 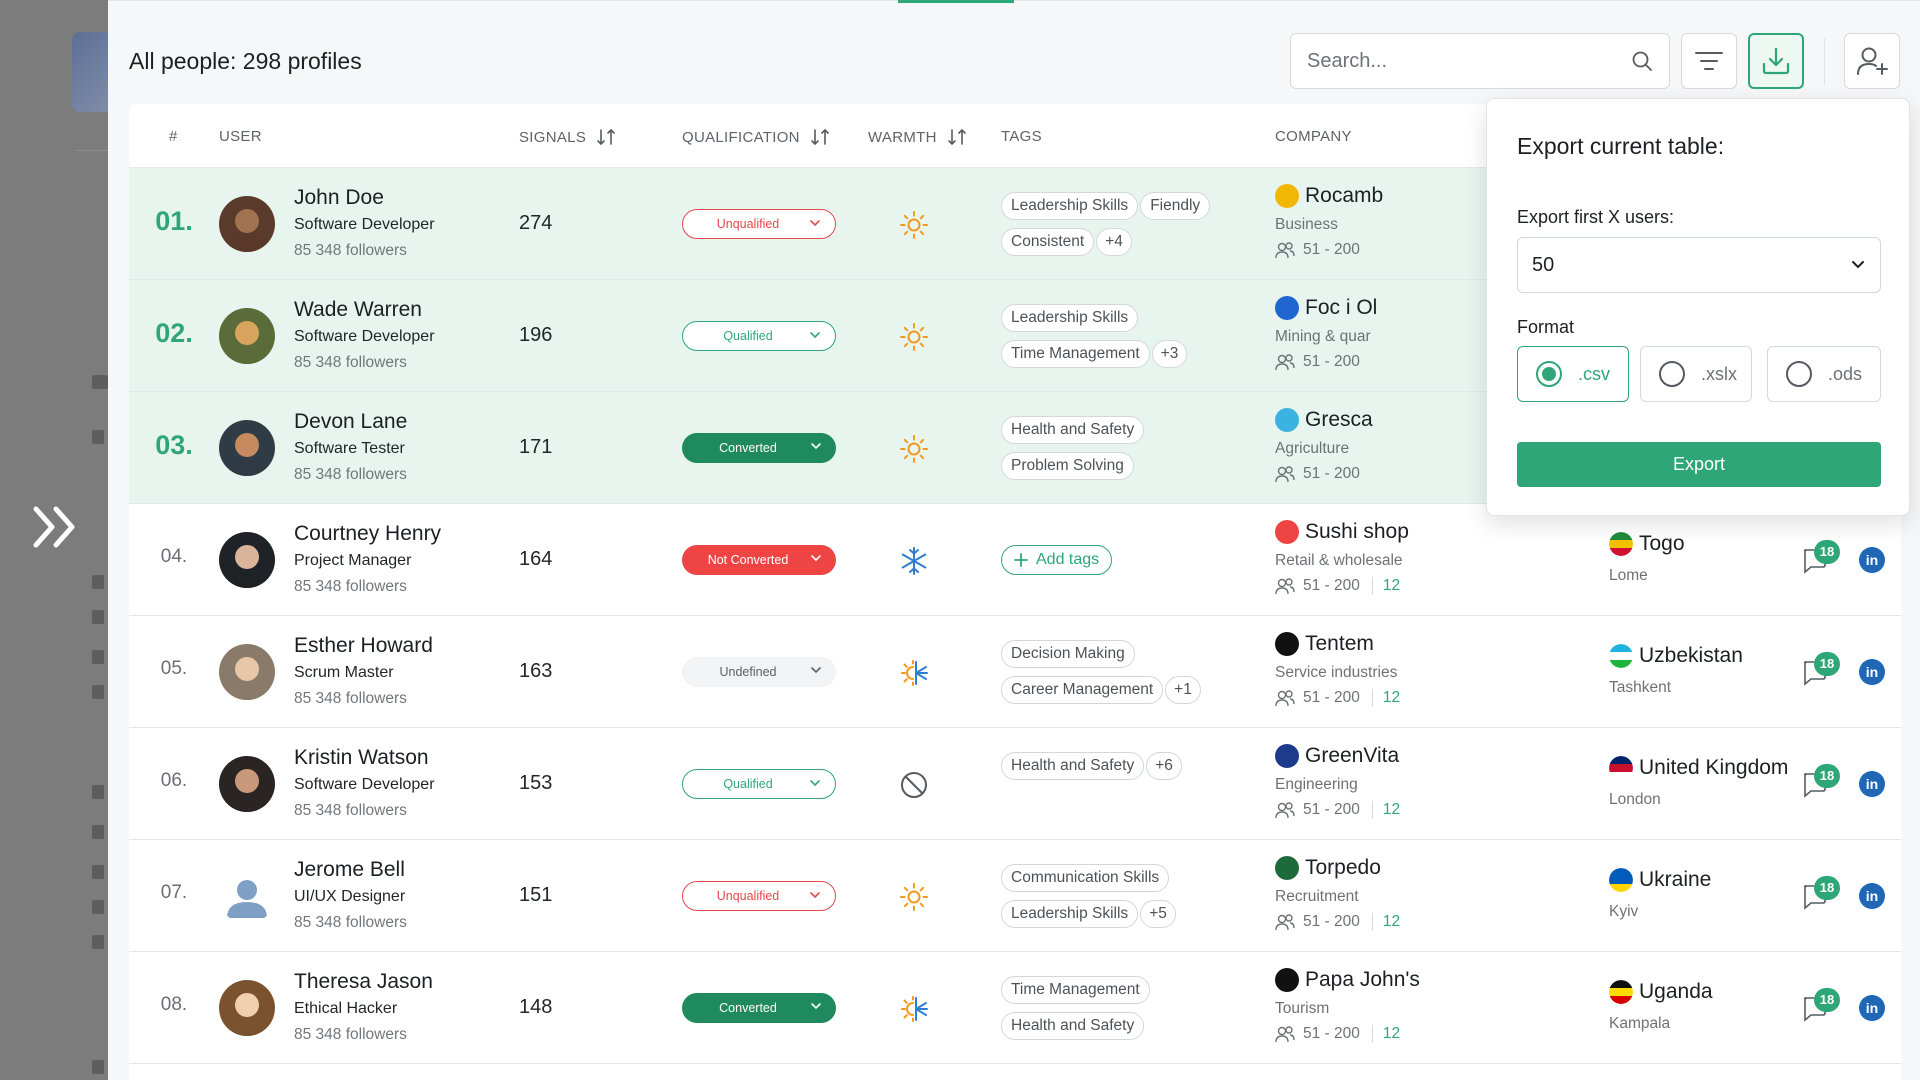 I want to click on company-industry: Recruitment, so click(x=1317, y=896).